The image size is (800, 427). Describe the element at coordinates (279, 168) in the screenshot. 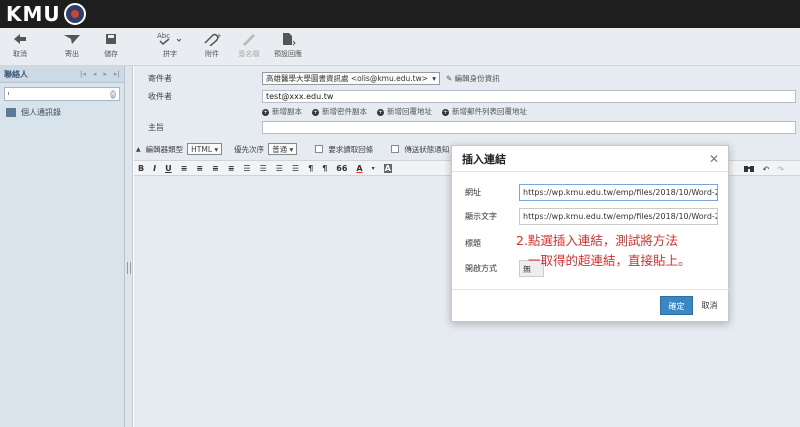

I see `outdent-button: ☰` at that location.